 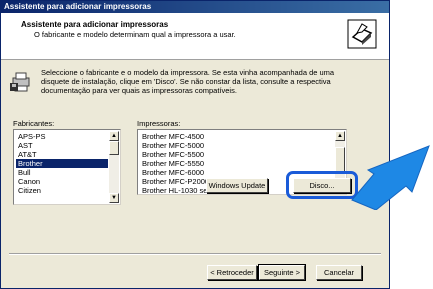 I want to click on printer-item: Brother MFC-5550, so click(x=237, y=163).